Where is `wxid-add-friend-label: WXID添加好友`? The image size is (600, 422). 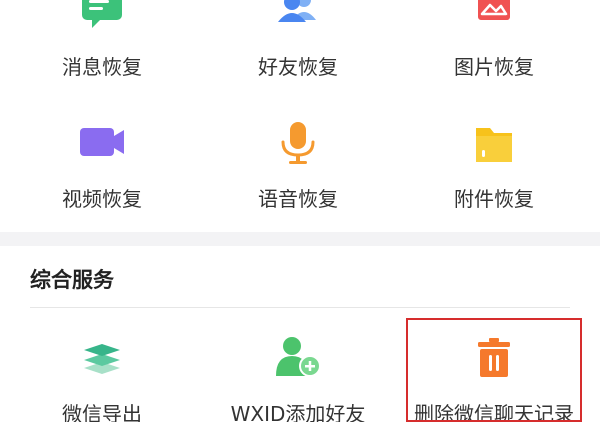 wxid-add-friend-label: WXID添加好友 is located at coordinates (298, 412).